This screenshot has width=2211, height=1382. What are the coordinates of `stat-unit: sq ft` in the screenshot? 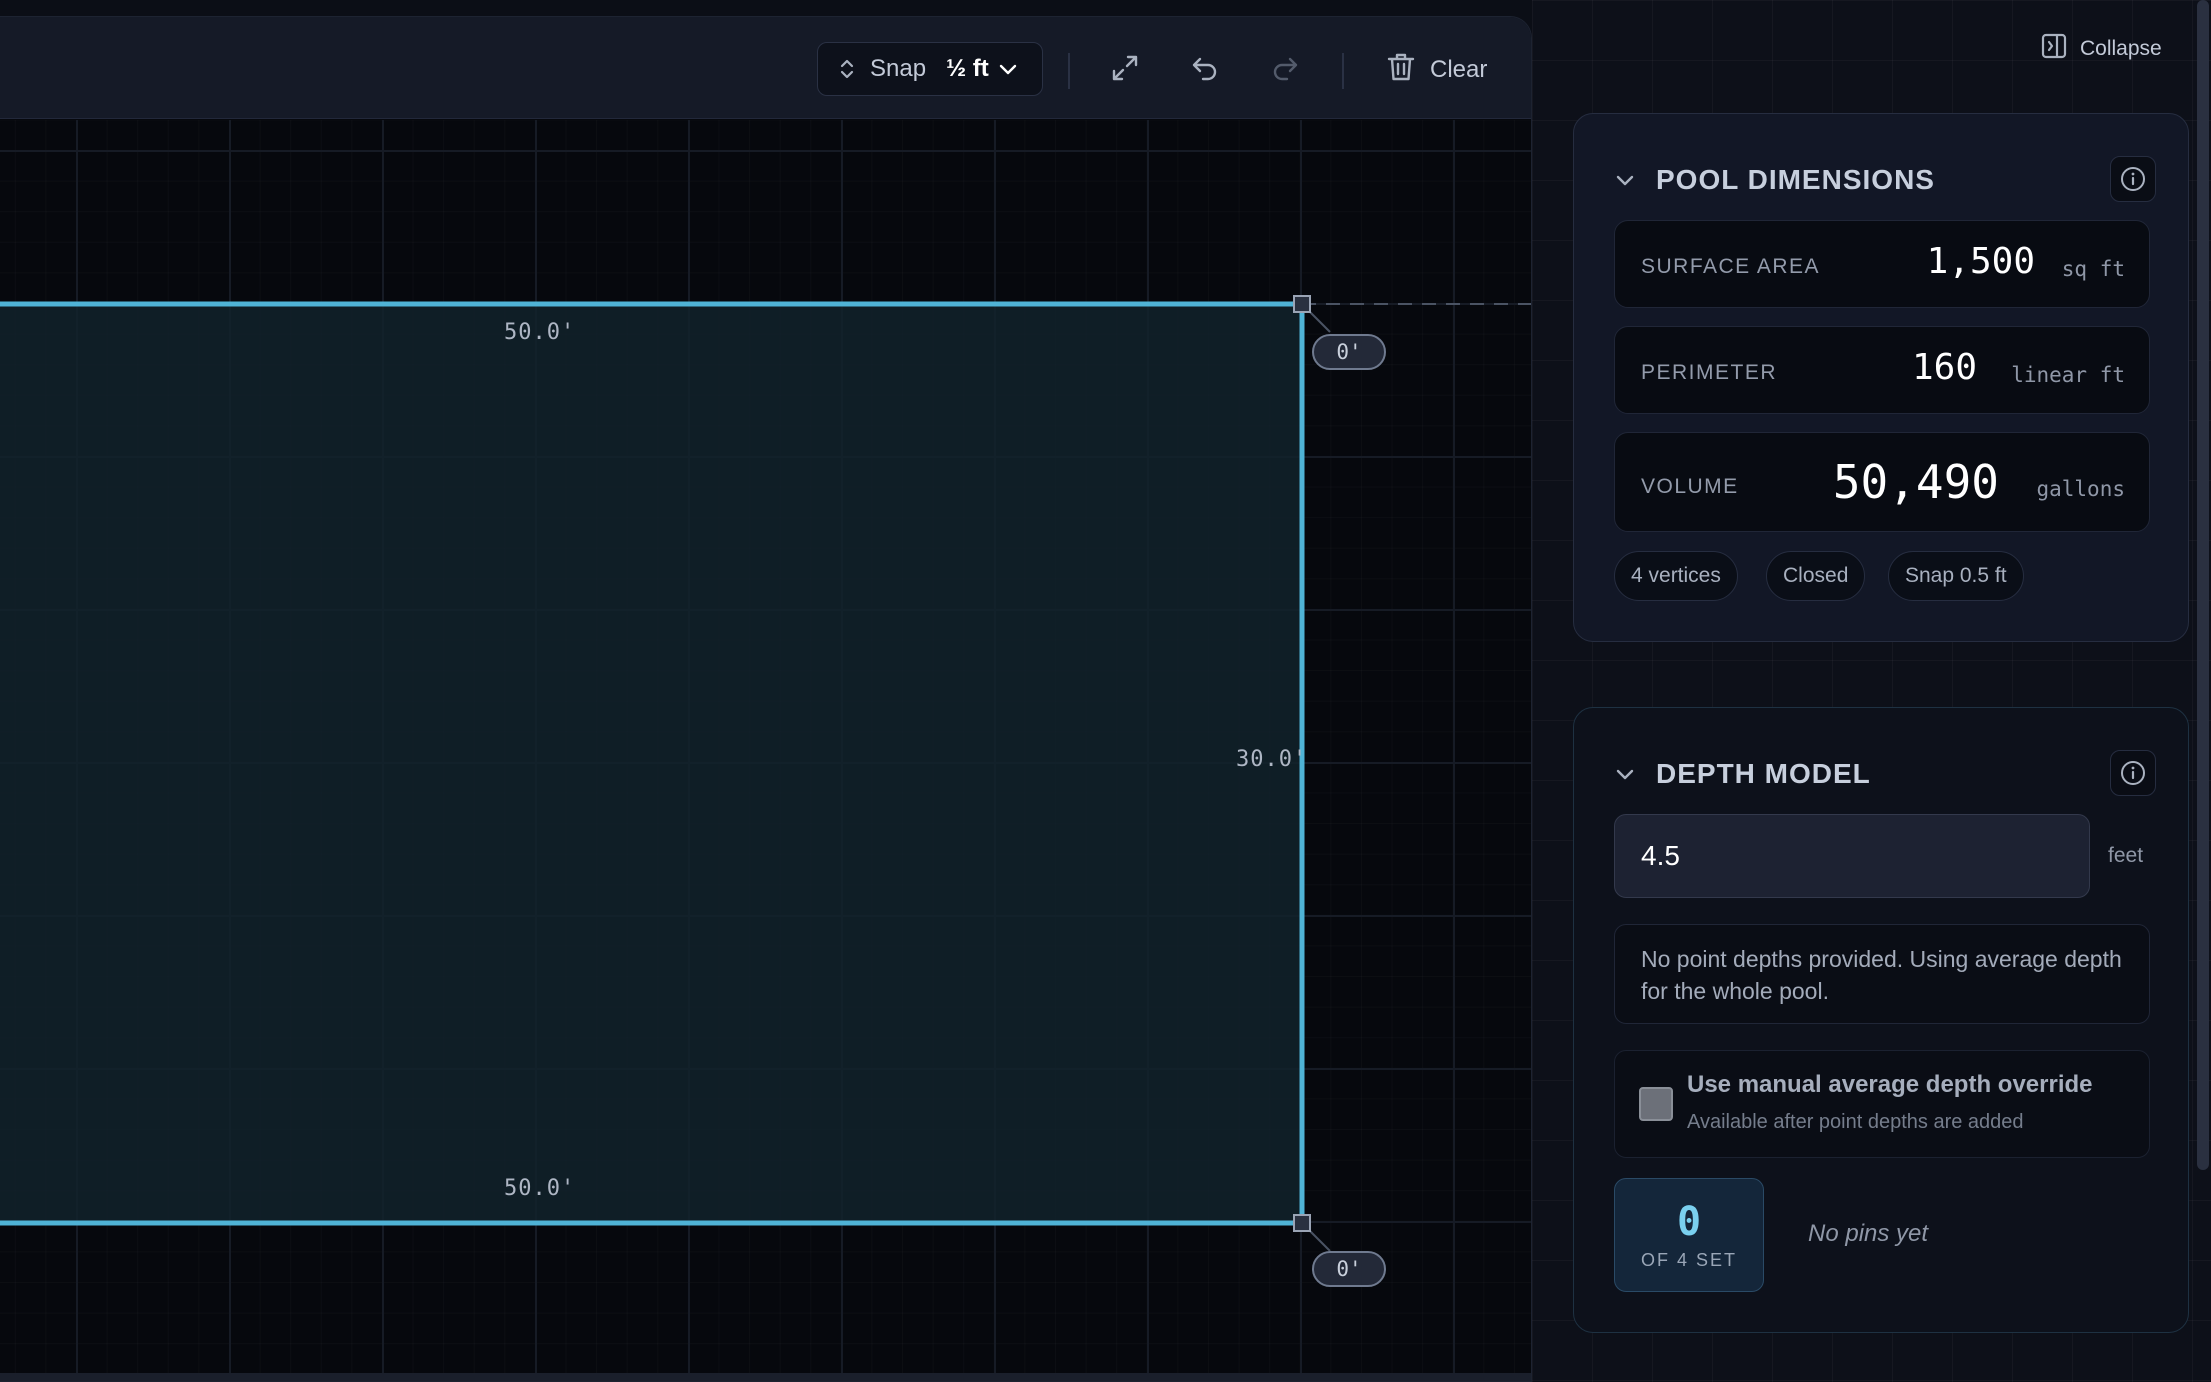 It's located at (2093, 269).